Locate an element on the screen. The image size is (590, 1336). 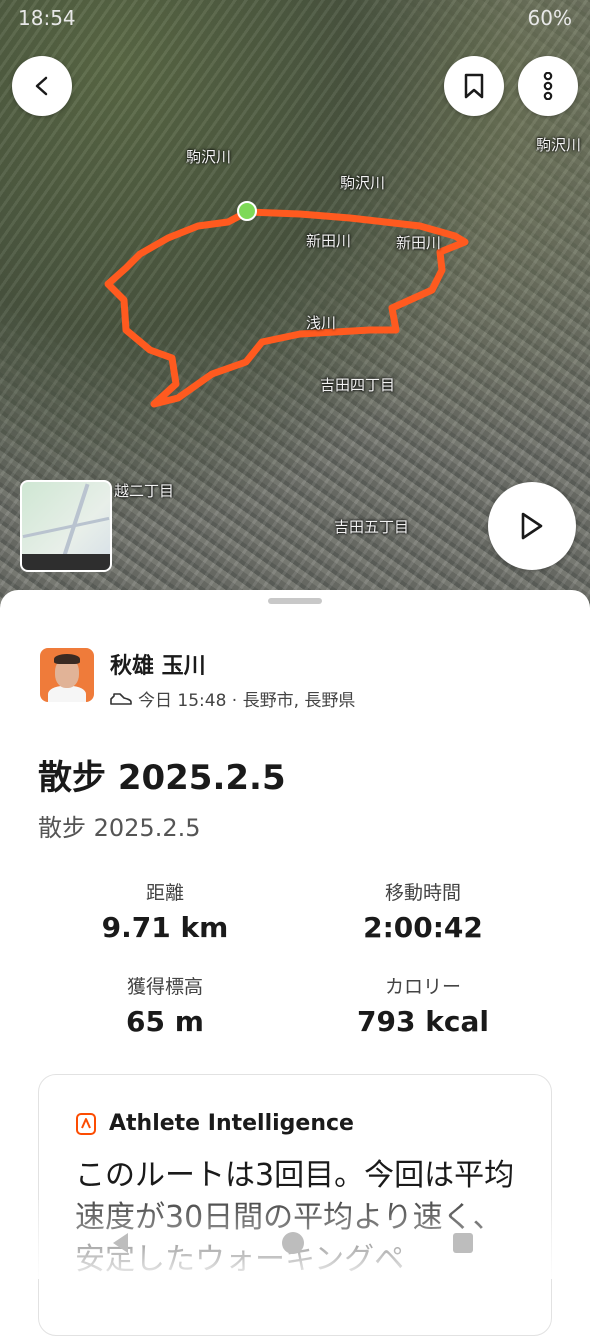
athlete-name: 秋雄 玉川 is located at coordinates (232, 664).